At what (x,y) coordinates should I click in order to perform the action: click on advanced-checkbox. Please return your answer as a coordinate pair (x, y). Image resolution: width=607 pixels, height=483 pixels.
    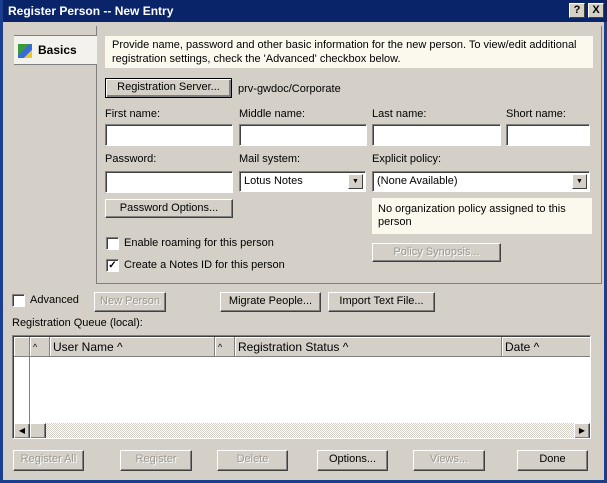
    Looking at the image, I should click on (18, 300).